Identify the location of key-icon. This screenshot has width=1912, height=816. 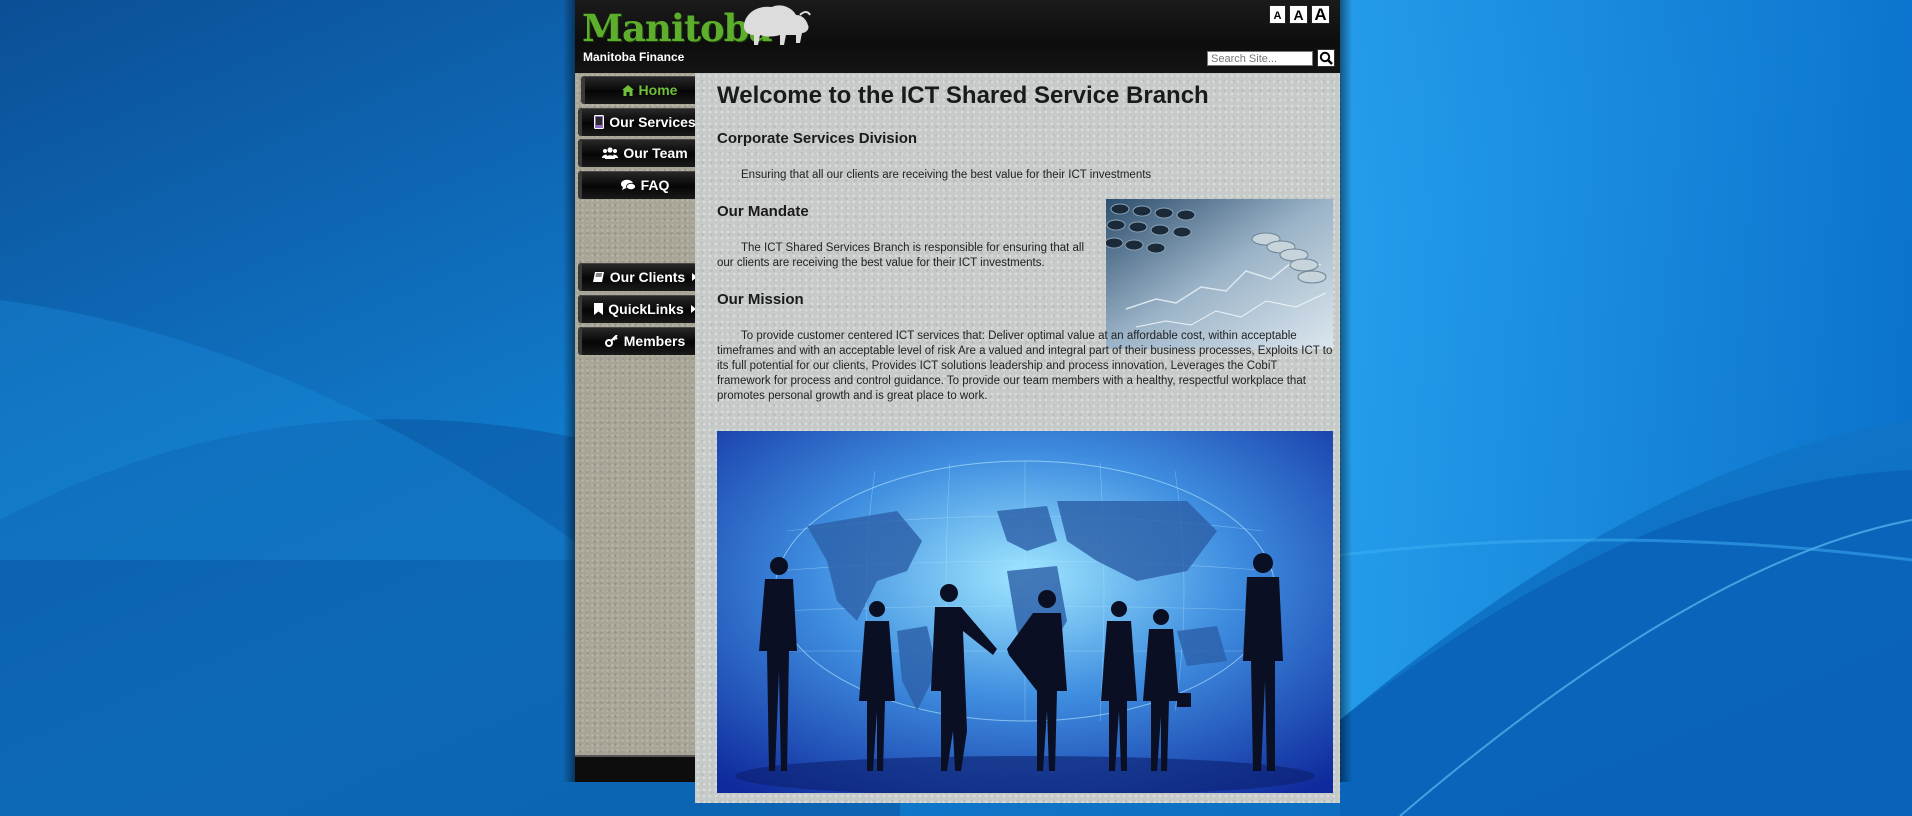
(611, 341).